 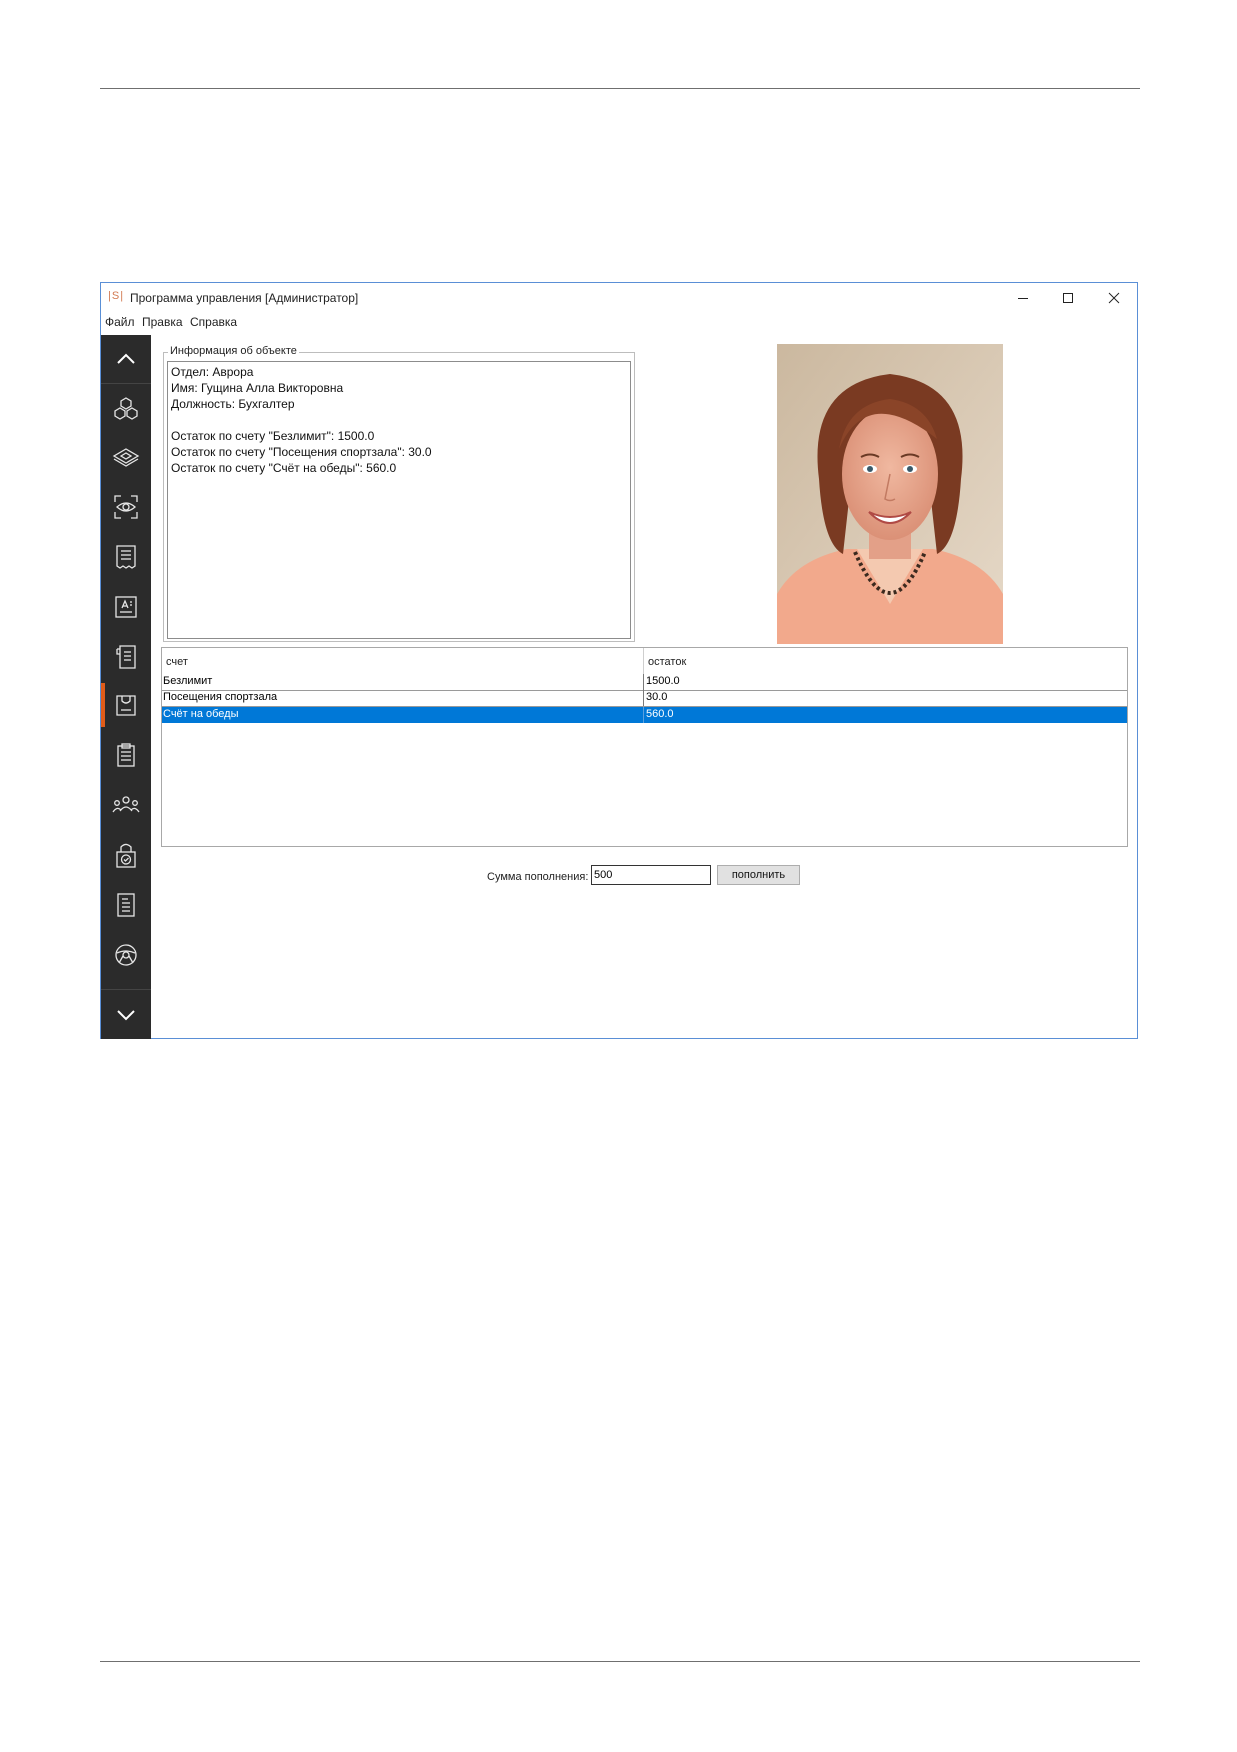 I want to click on sidebar-item-cards, so click(x=126, y=607).